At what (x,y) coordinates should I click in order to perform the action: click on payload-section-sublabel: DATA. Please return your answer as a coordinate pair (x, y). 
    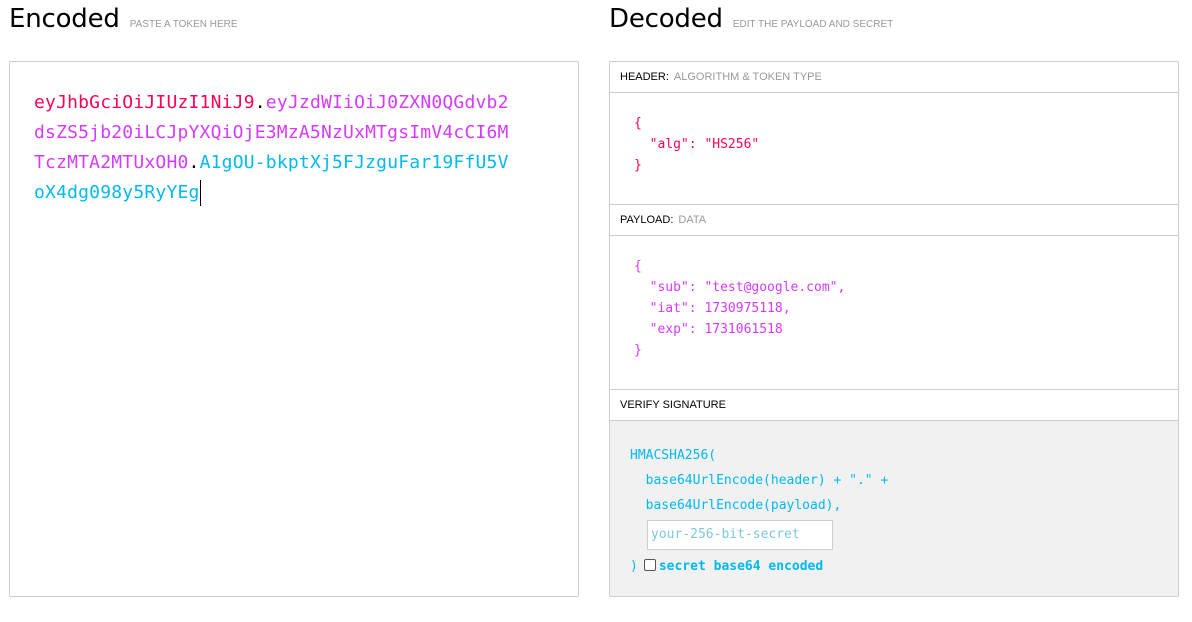
    Looking at the image, I should click on (692, 220).